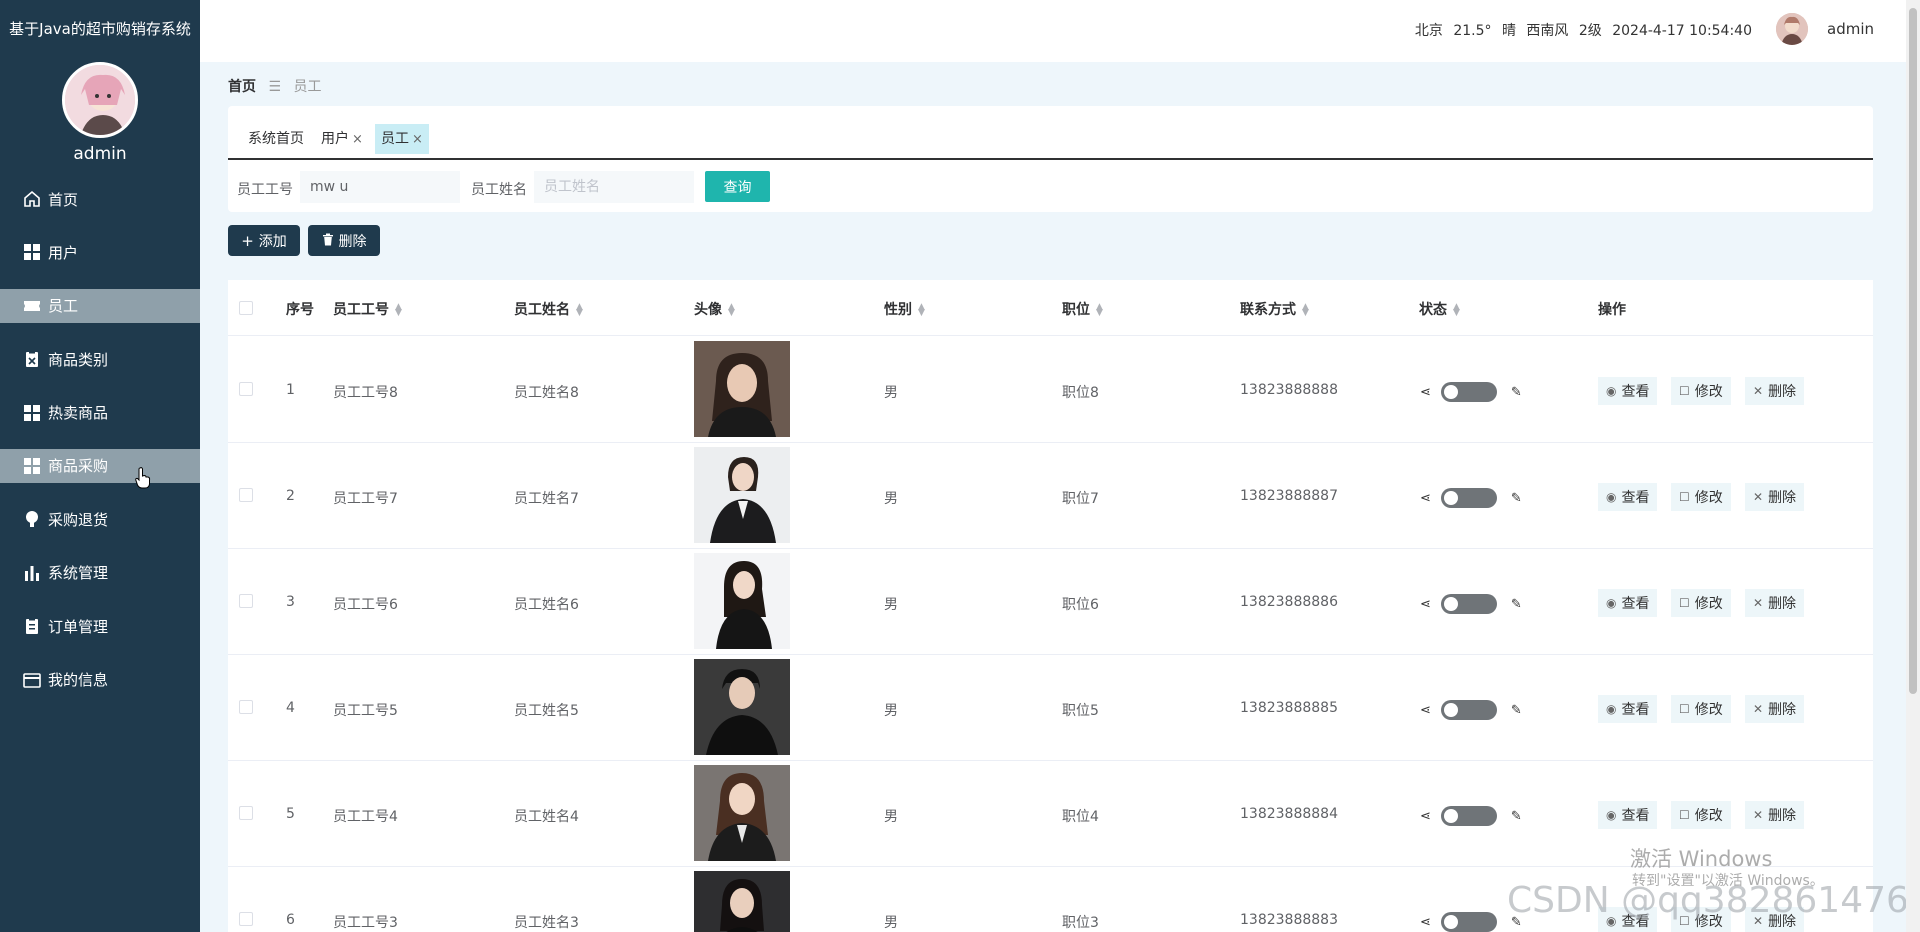  Describe the element at coordinates (1792, 29) in the screenshot. I see `header-avatar` at that location.